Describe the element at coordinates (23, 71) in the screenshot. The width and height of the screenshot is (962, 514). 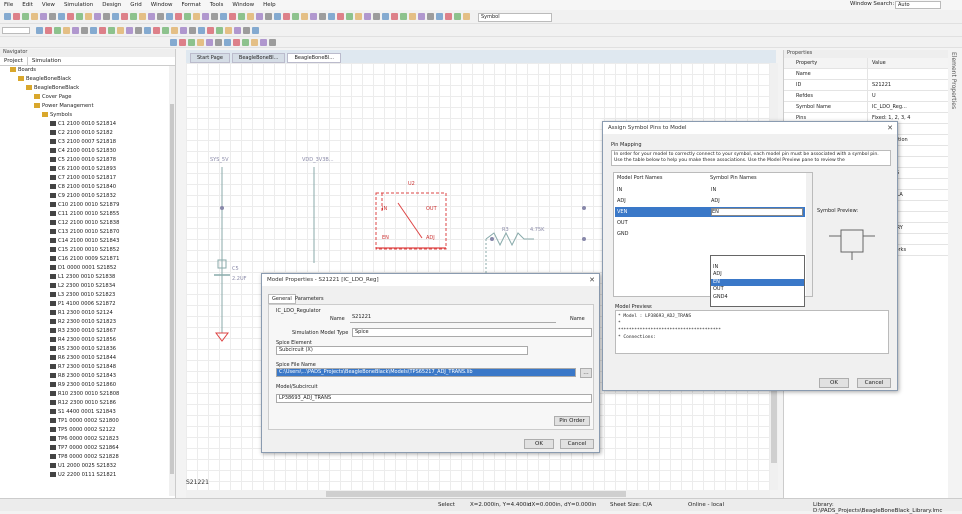
I see `tree-item: Boards` at that location.